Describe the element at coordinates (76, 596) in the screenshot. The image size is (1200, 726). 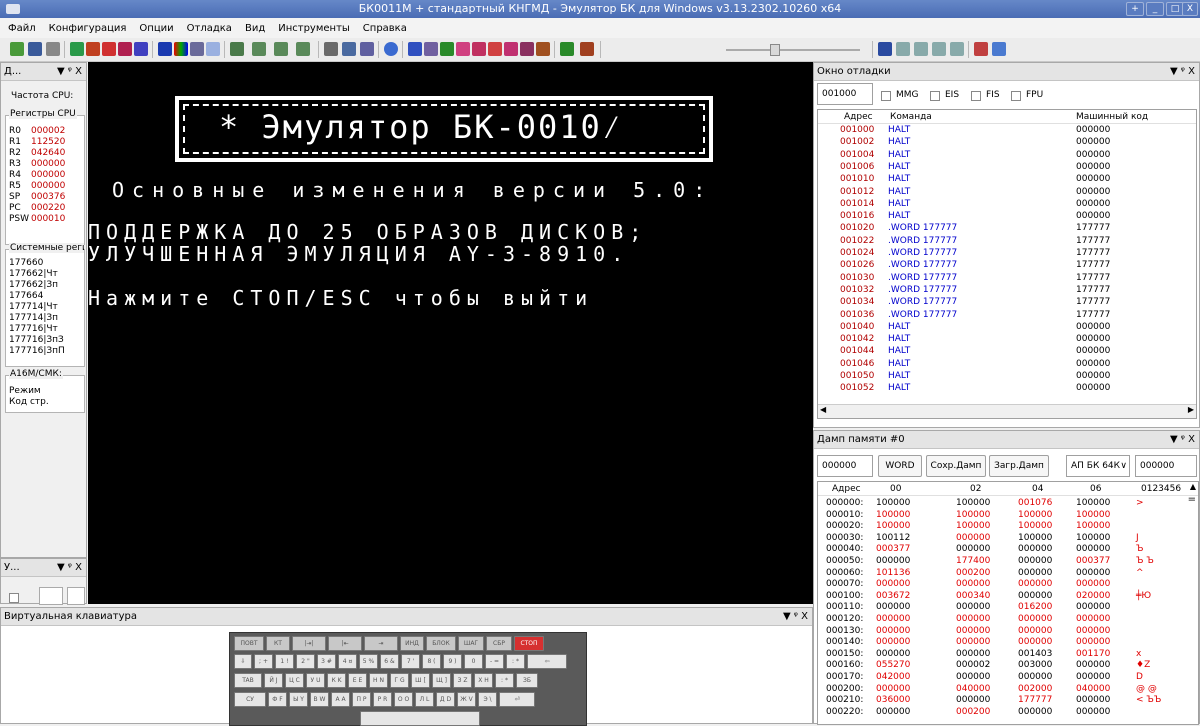
I see `input-box` at that location.